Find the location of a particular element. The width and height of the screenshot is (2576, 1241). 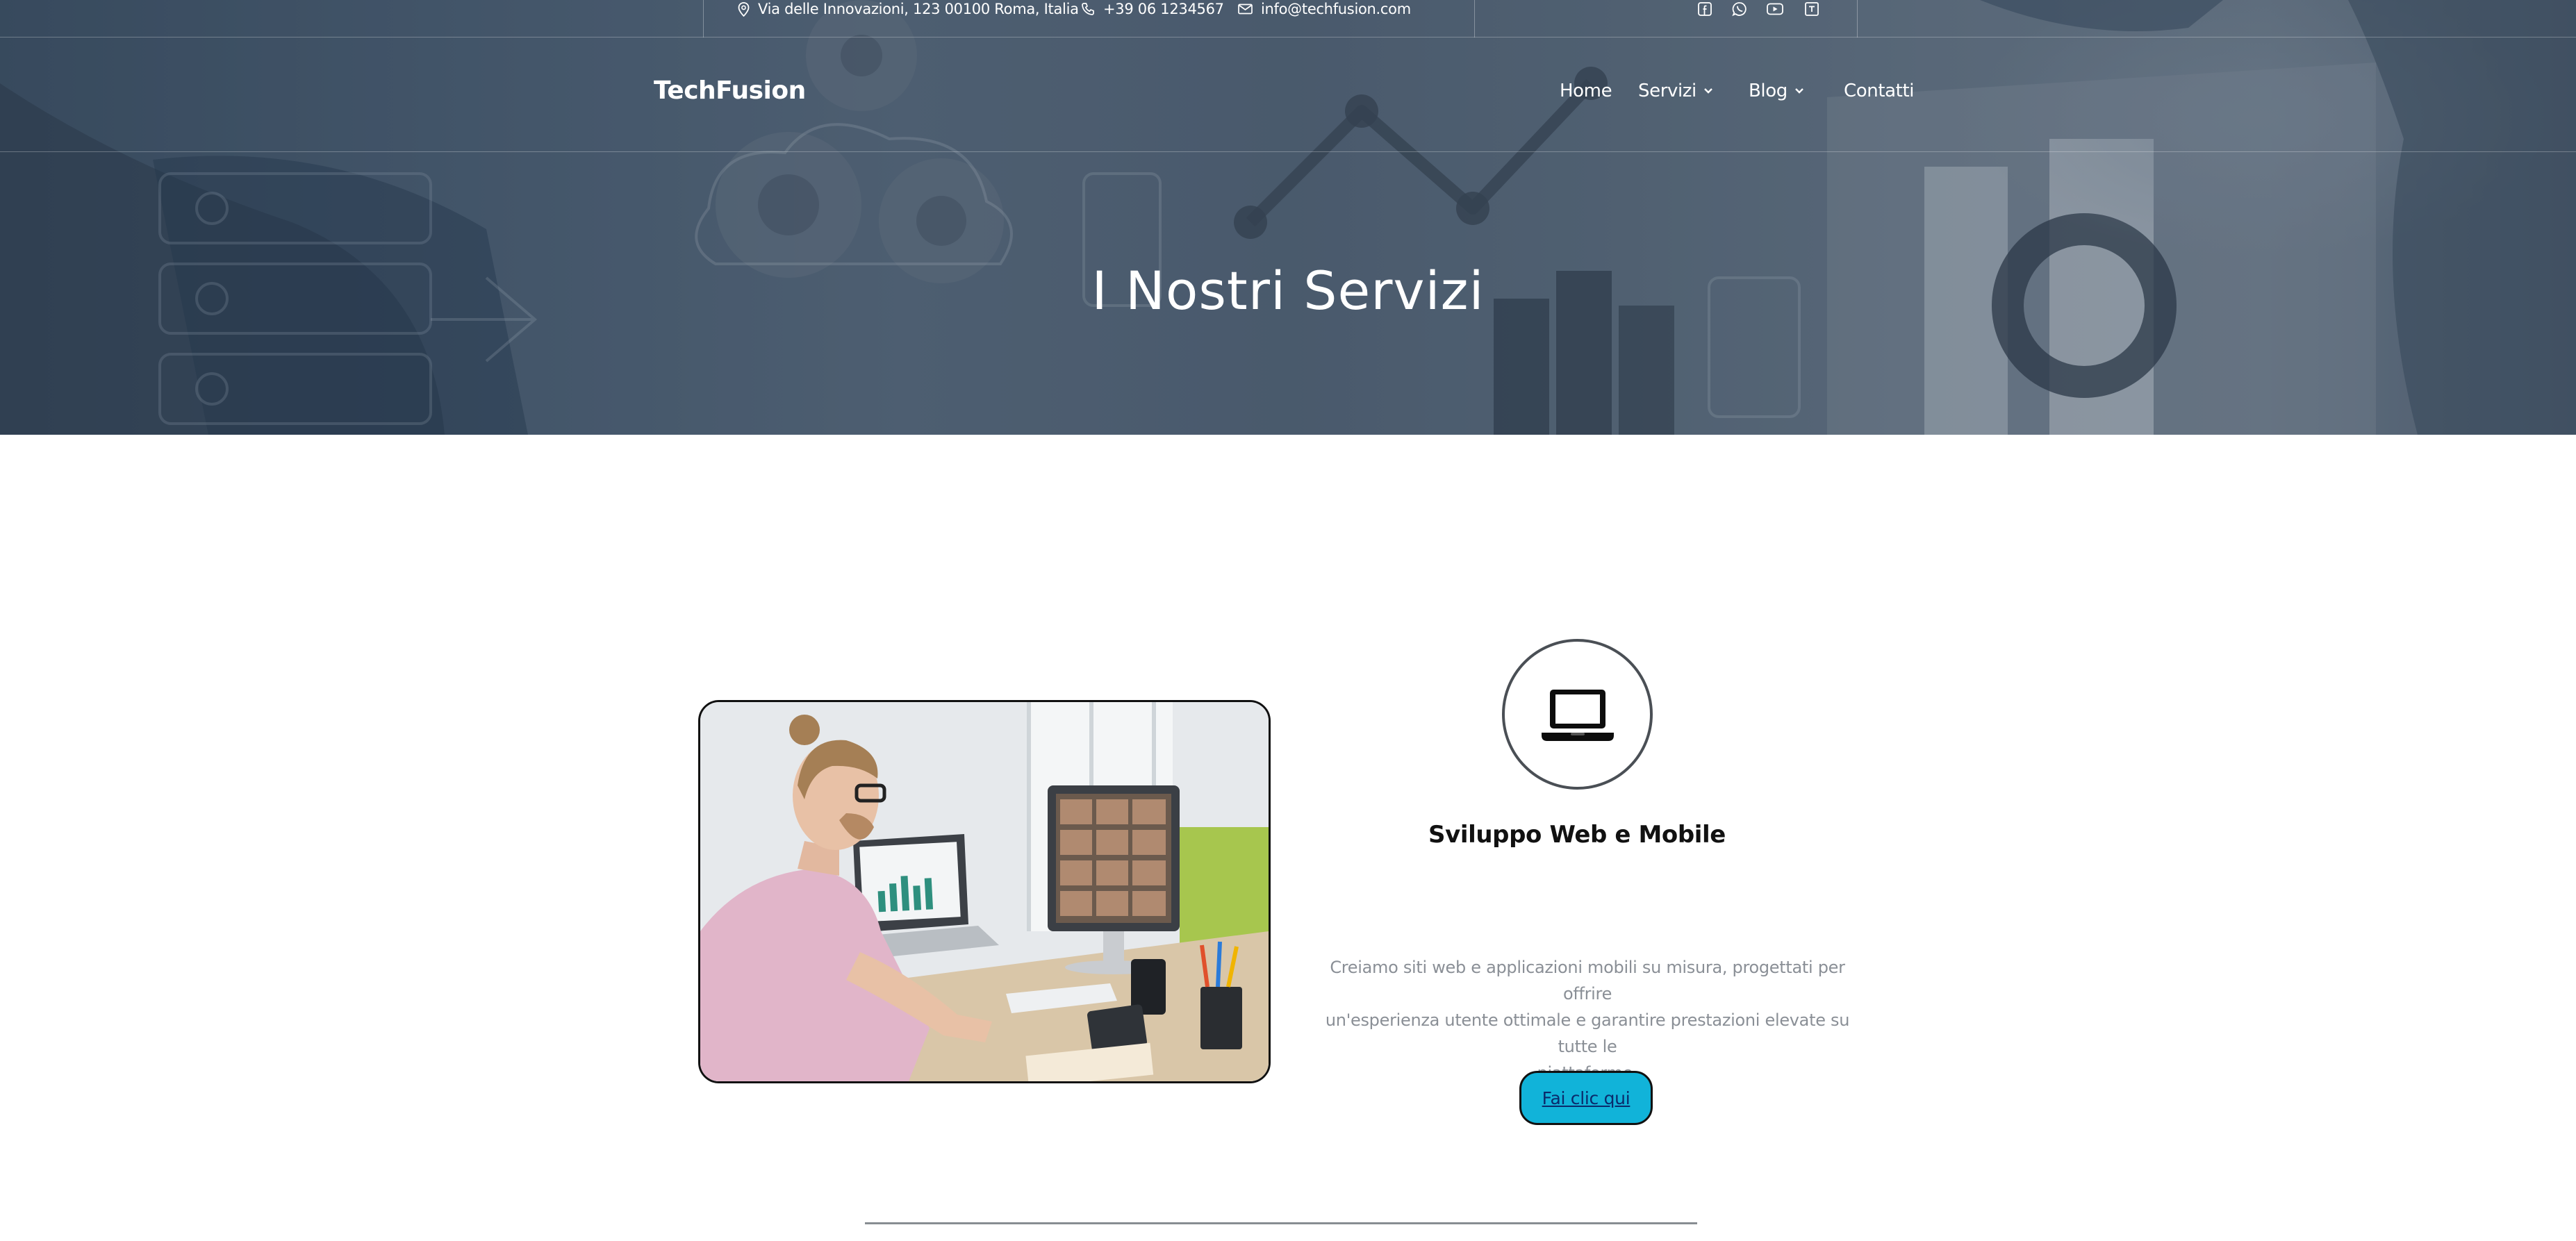

tripadvisor-icon is located at coordinates (1811, 9).